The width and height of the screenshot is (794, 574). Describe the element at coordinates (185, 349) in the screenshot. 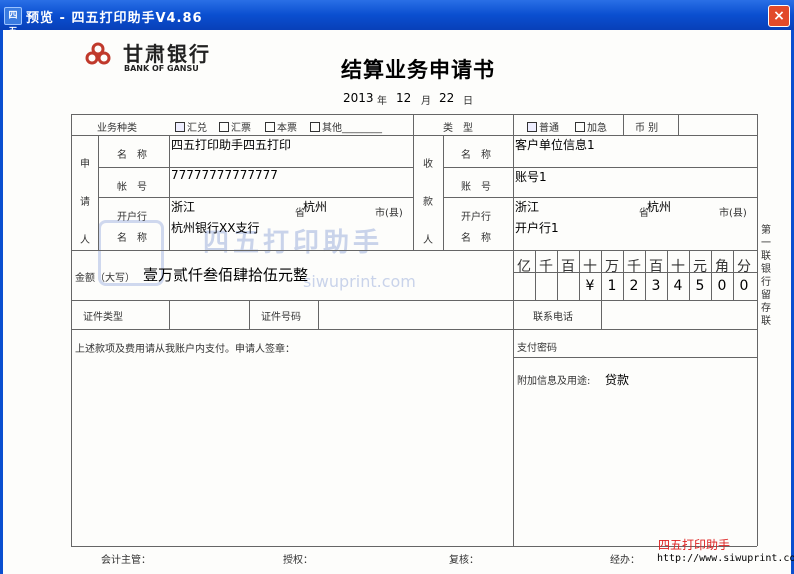

I see `consent-text: 上述款项及费用请从我账户内支付。申请人签章：` at that location.